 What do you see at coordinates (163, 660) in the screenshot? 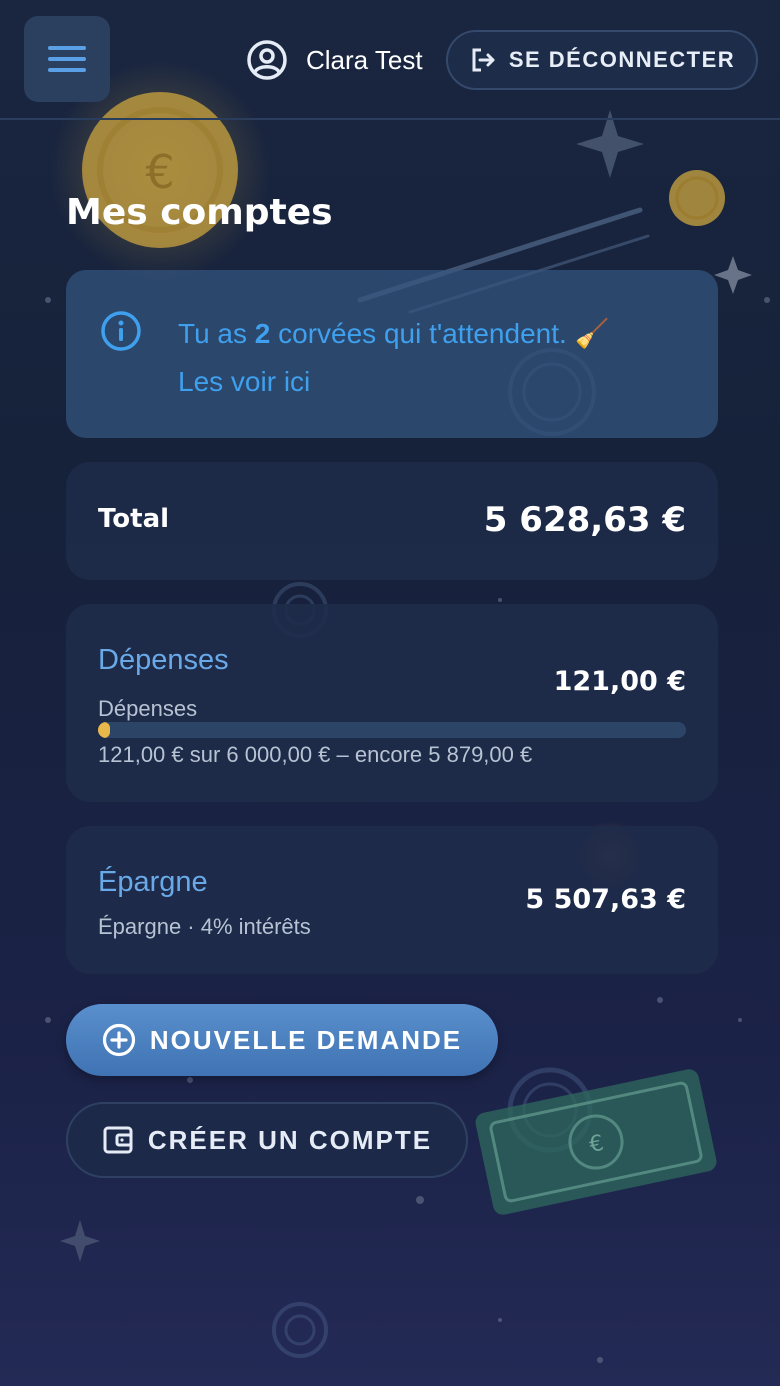
I see `account-name: Dépenses` at bounding box center [163, 660].